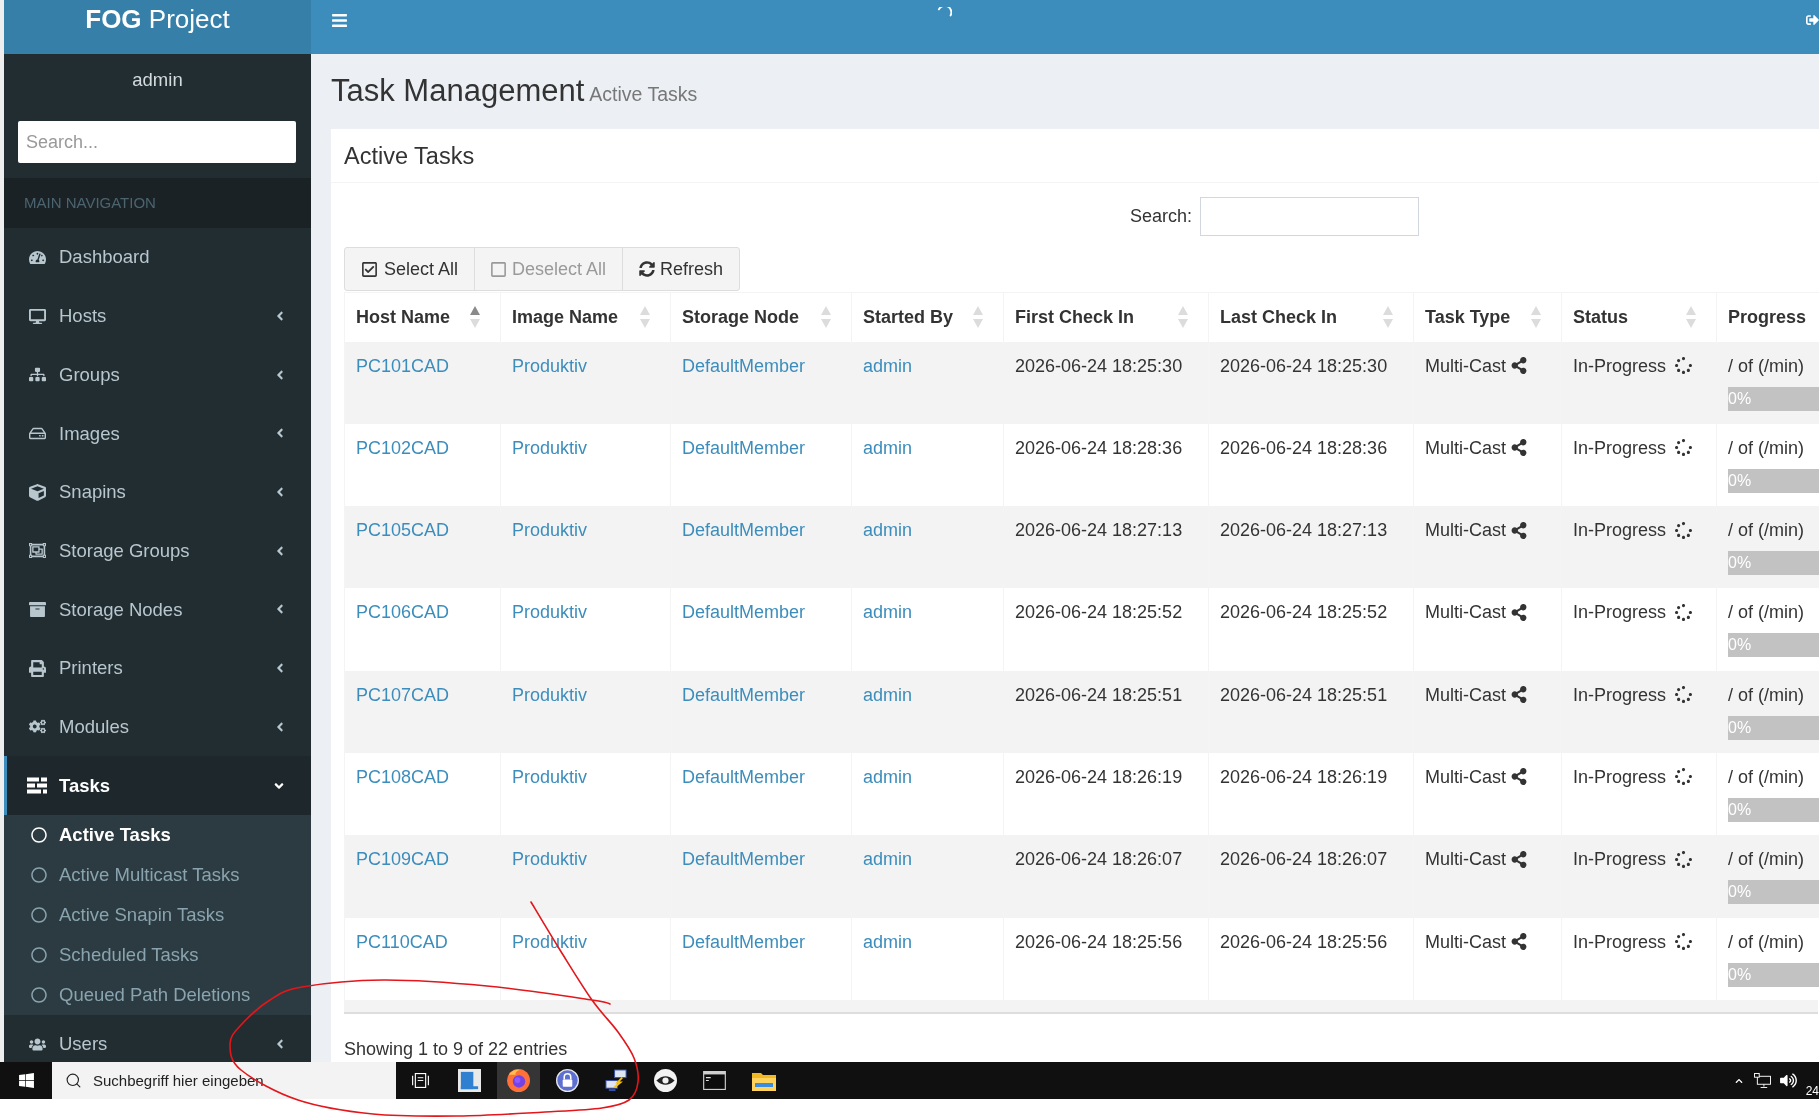 The width and height of the screenshot is (1819, 1118). What do you see at coordinates (1762, 1080) in the screenshot?
I see `network-icon` at bounding box center [1762, 1080].